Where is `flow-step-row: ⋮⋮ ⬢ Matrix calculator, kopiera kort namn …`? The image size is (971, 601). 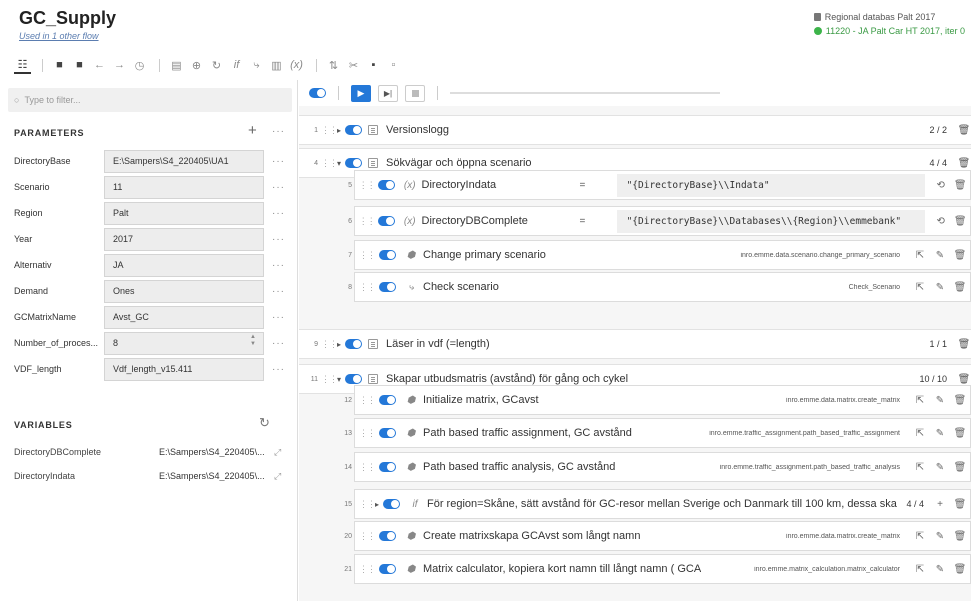 flow-step-row: ⋮⋮ ⬢ Matrix calculator, kopiera kort namn … is located at coordinates (657, 569).